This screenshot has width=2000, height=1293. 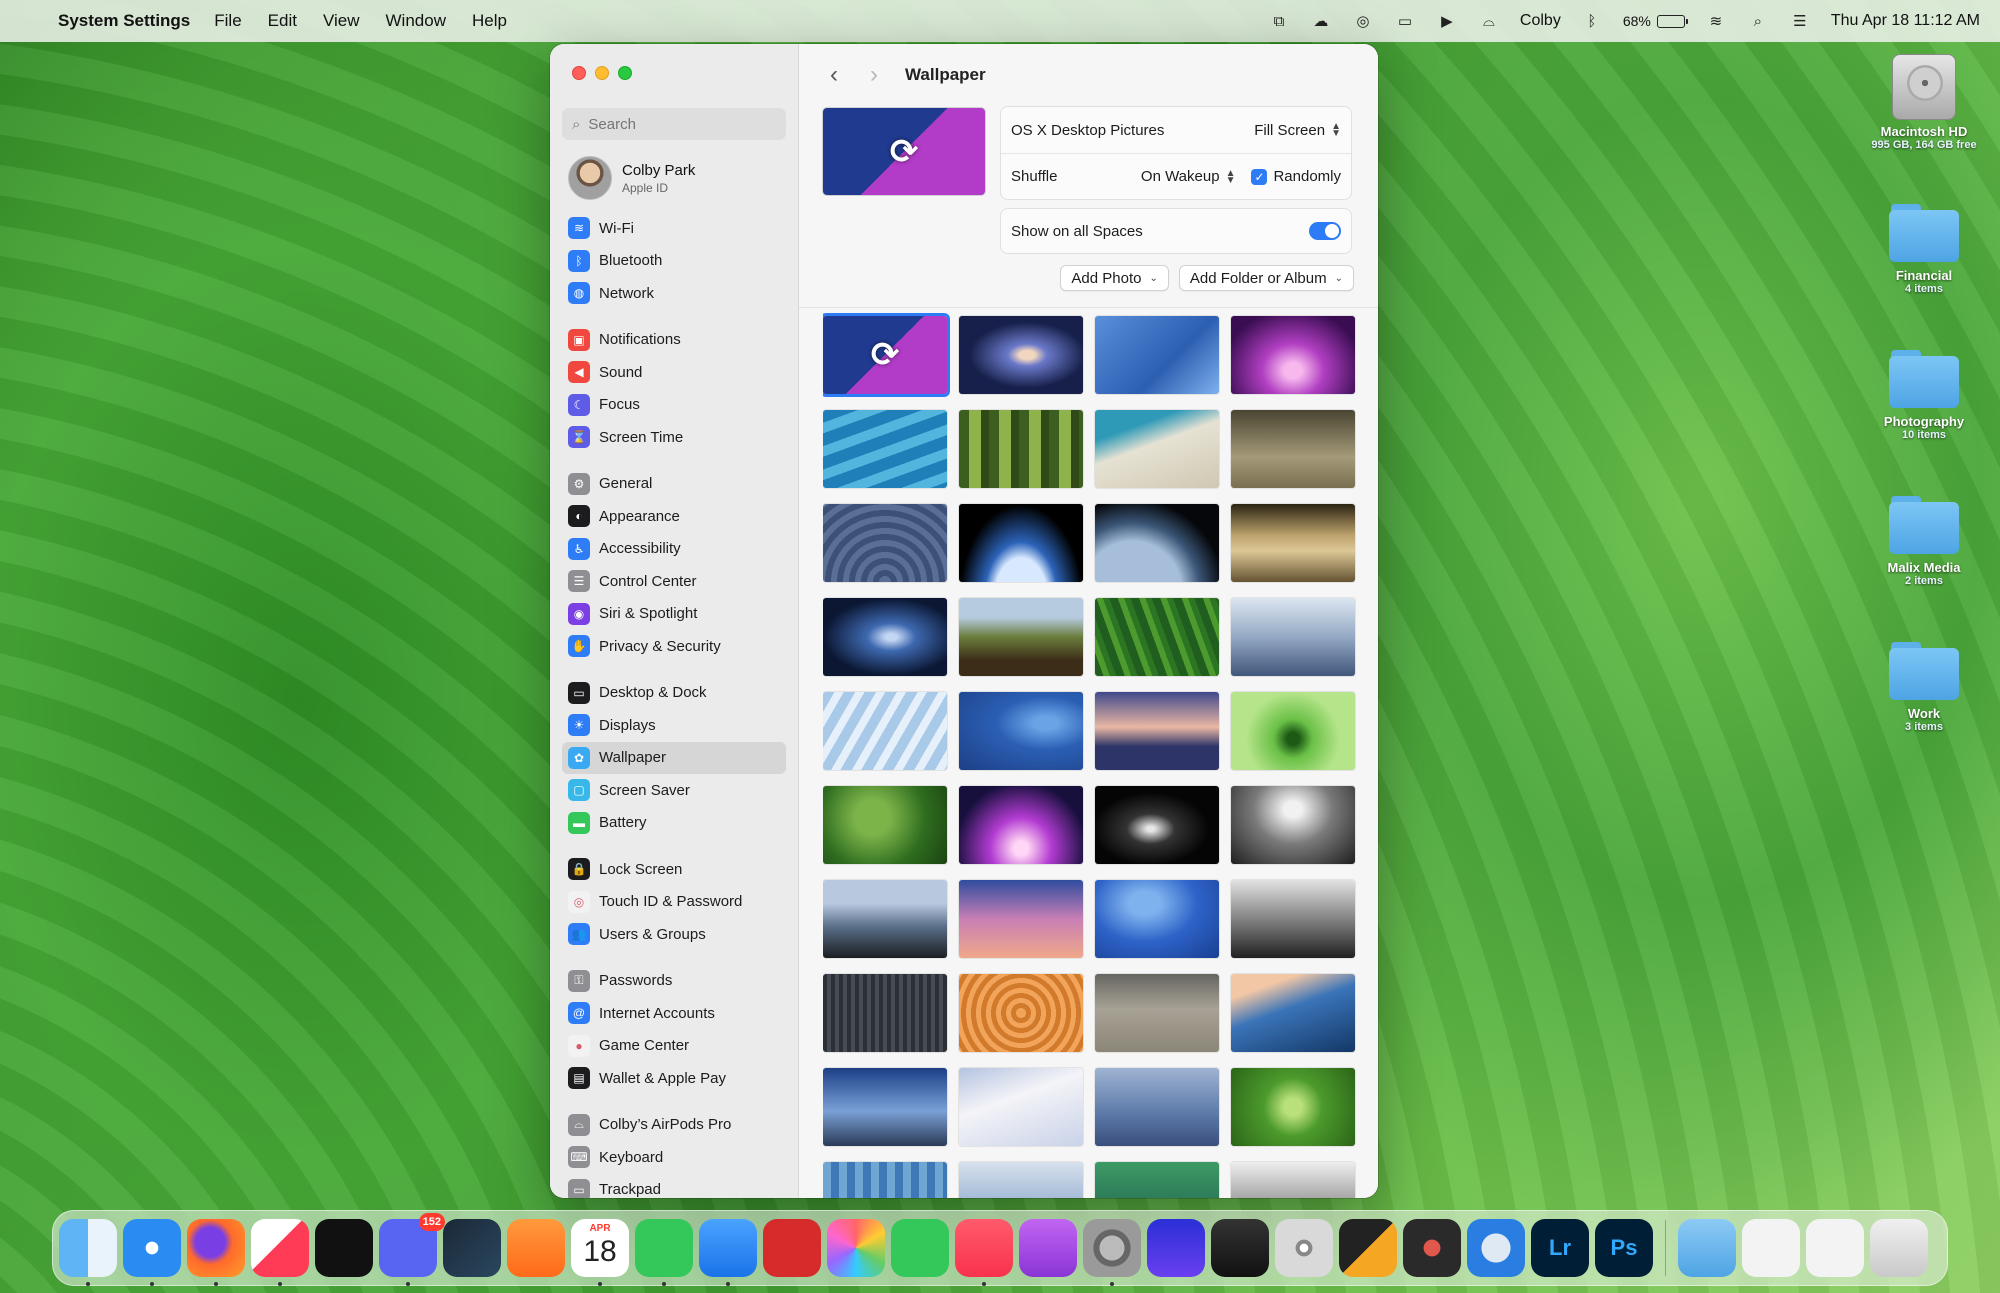 What do you see at coordinates (674, 725) in the screenshot?
I see `sidebar-item-displays: ☀ Displays` at bounding box center [674, 725].